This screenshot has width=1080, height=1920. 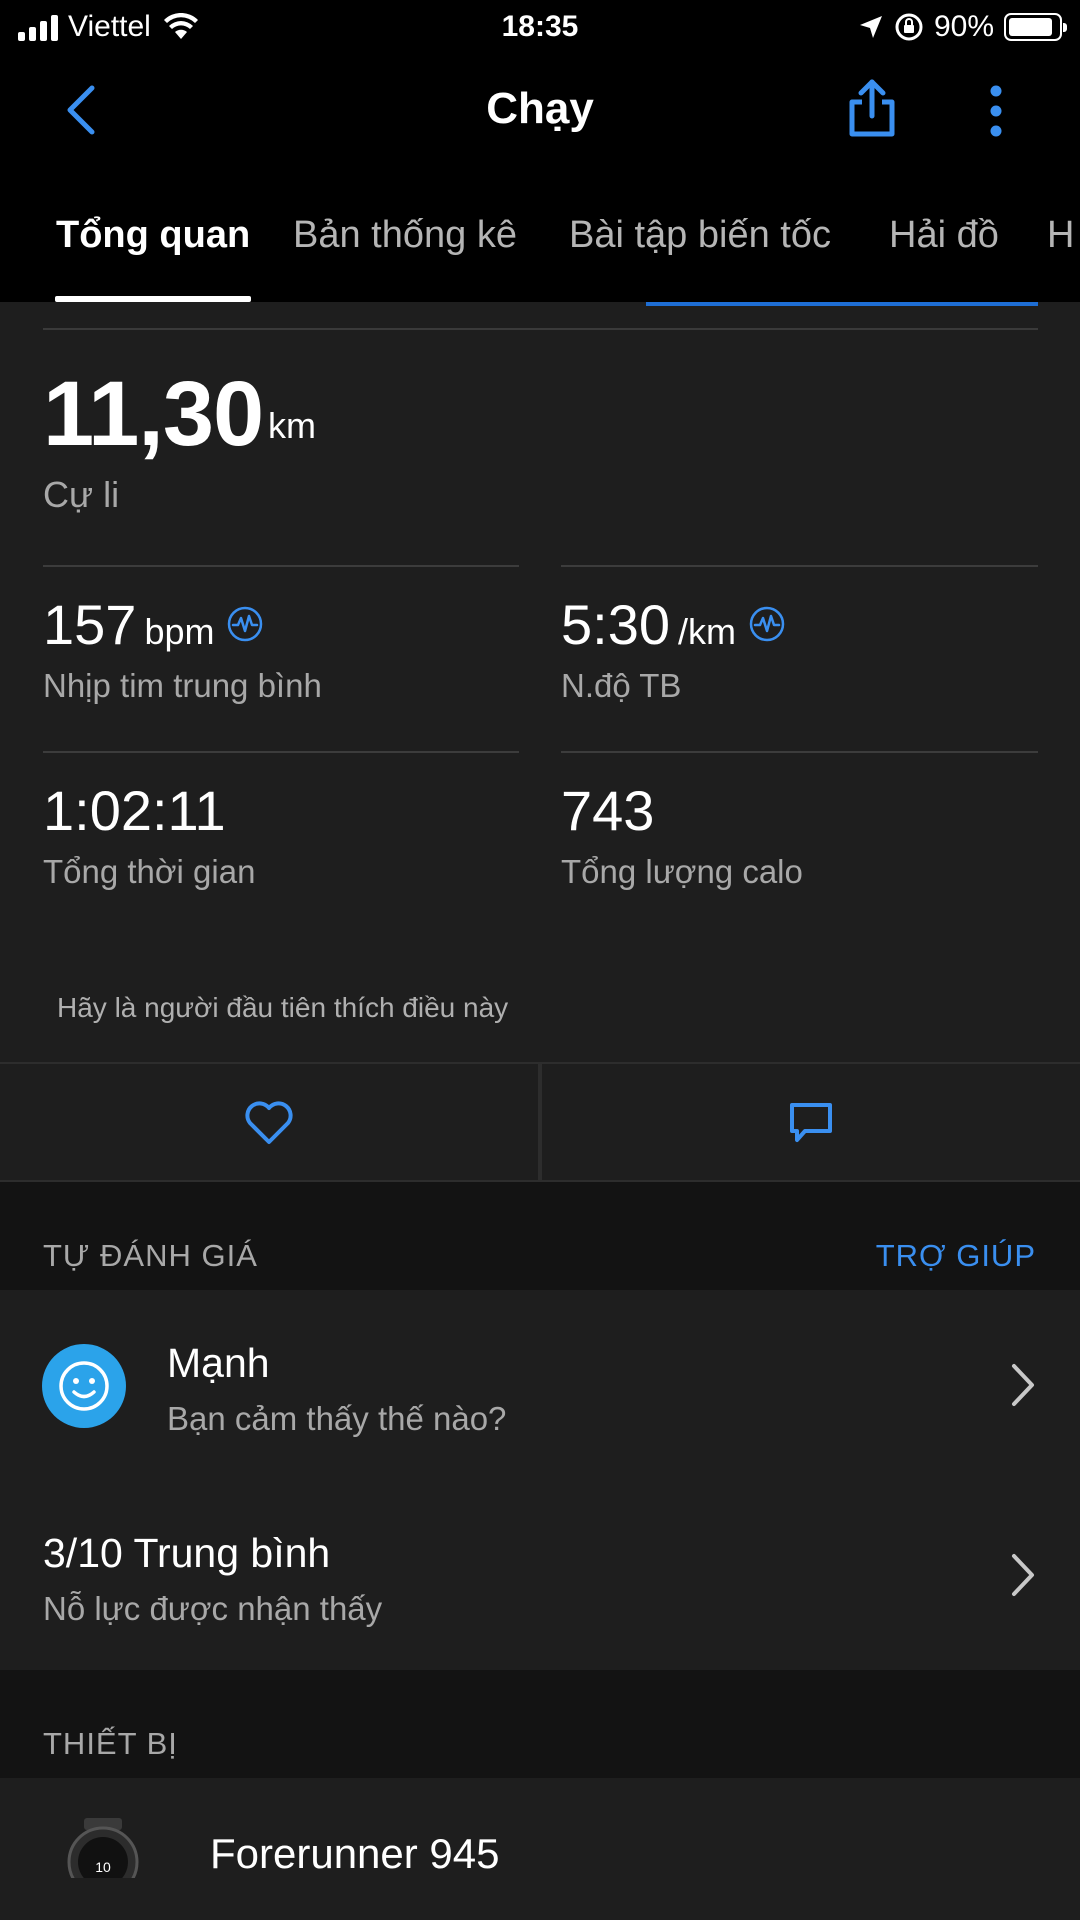 What do you see at coordinates (150, 1255) in the screenshot?
I see `section-title: TỰ ĐÁNH GIÁ` at bounding box center [150, 1255].